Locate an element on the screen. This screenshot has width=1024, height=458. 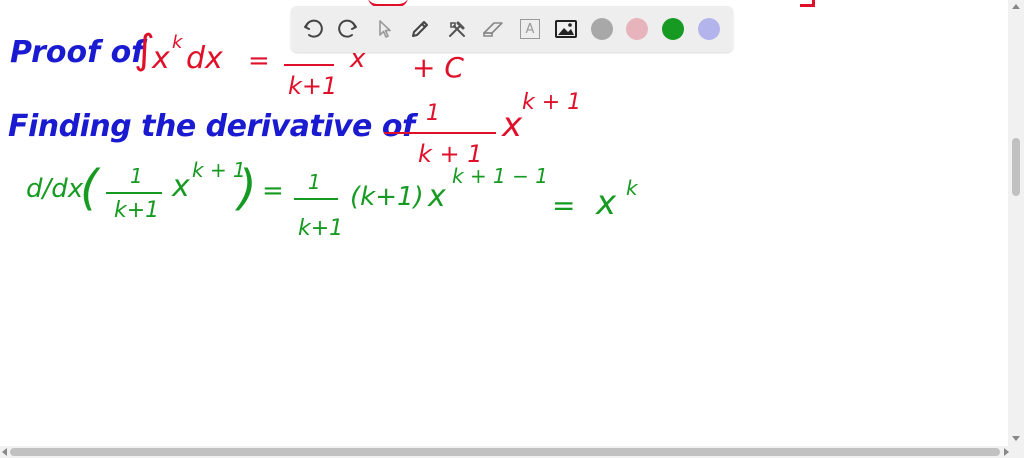
line3-frac-den: k+1 is located at coordinates (137, 210).